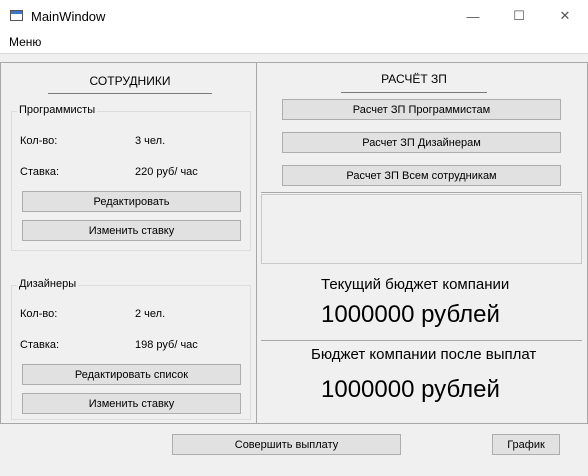  What do you see at coordinates (48, 284) in the screenshot?
I see `designers-group-title: Дизайнеры` at bounding box center [48, 284].